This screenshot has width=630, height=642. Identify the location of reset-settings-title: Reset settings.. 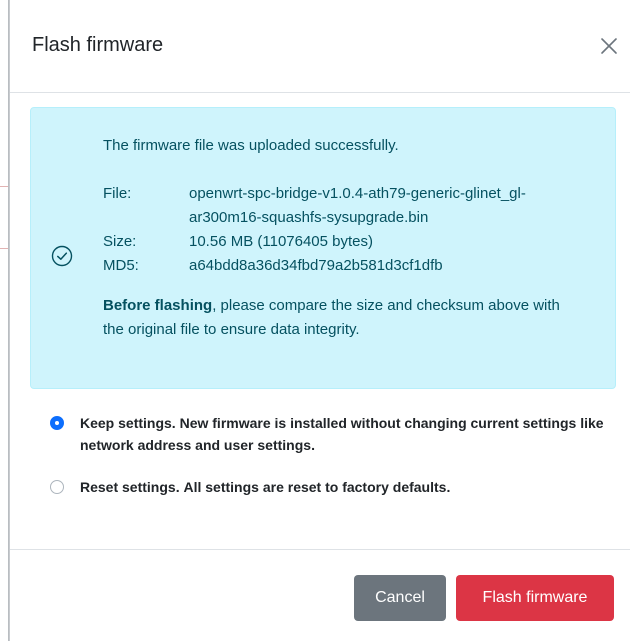
(130, 487).